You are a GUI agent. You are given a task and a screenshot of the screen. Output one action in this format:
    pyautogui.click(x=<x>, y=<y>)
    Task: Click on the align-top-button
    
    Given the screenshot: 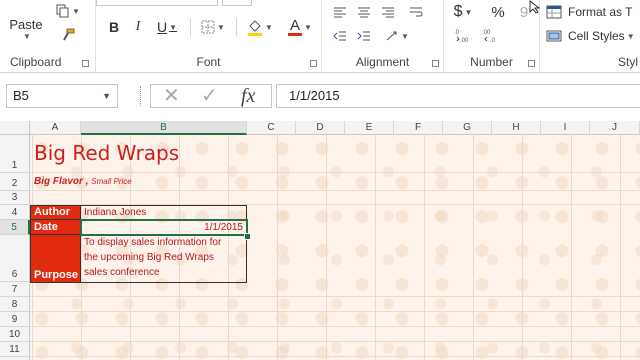 What is the action you would take?
    pyautogui.click(x=340, y=12)
    